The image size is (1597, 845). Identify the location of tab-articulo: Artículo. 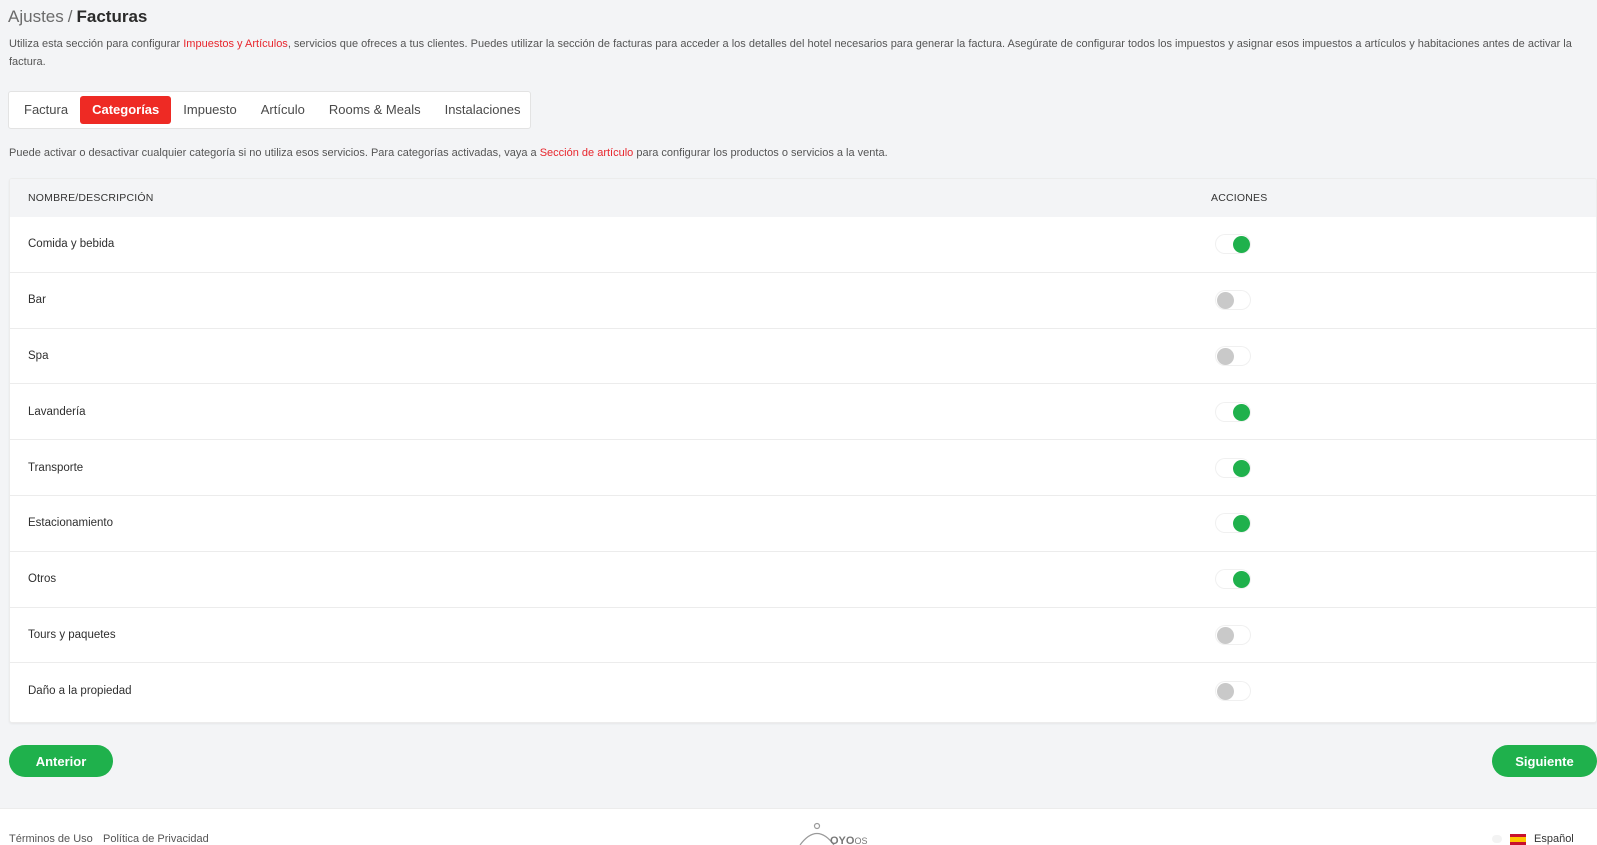
(283, 110).